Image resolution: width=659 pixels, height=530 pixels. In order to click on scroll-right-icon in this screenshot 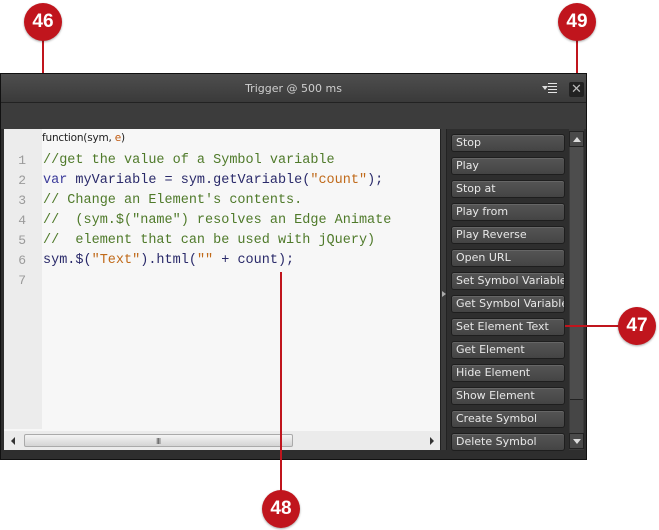, I will do `click(432, 441)`.